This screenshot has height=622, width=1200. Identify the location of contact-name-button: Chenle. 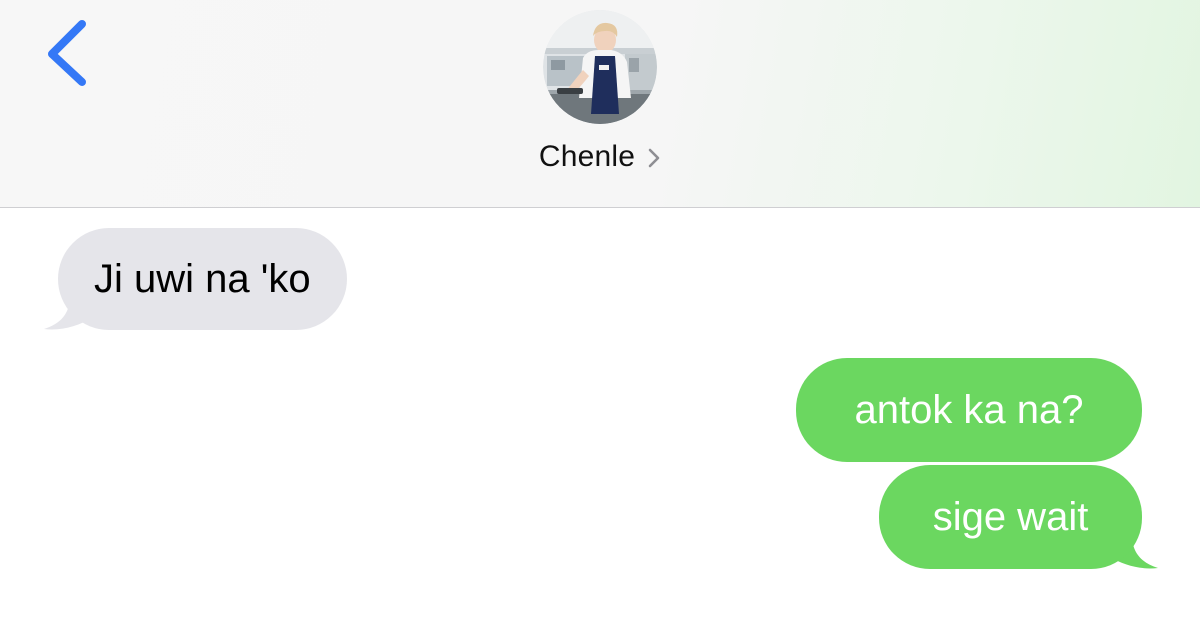
(600, 157).